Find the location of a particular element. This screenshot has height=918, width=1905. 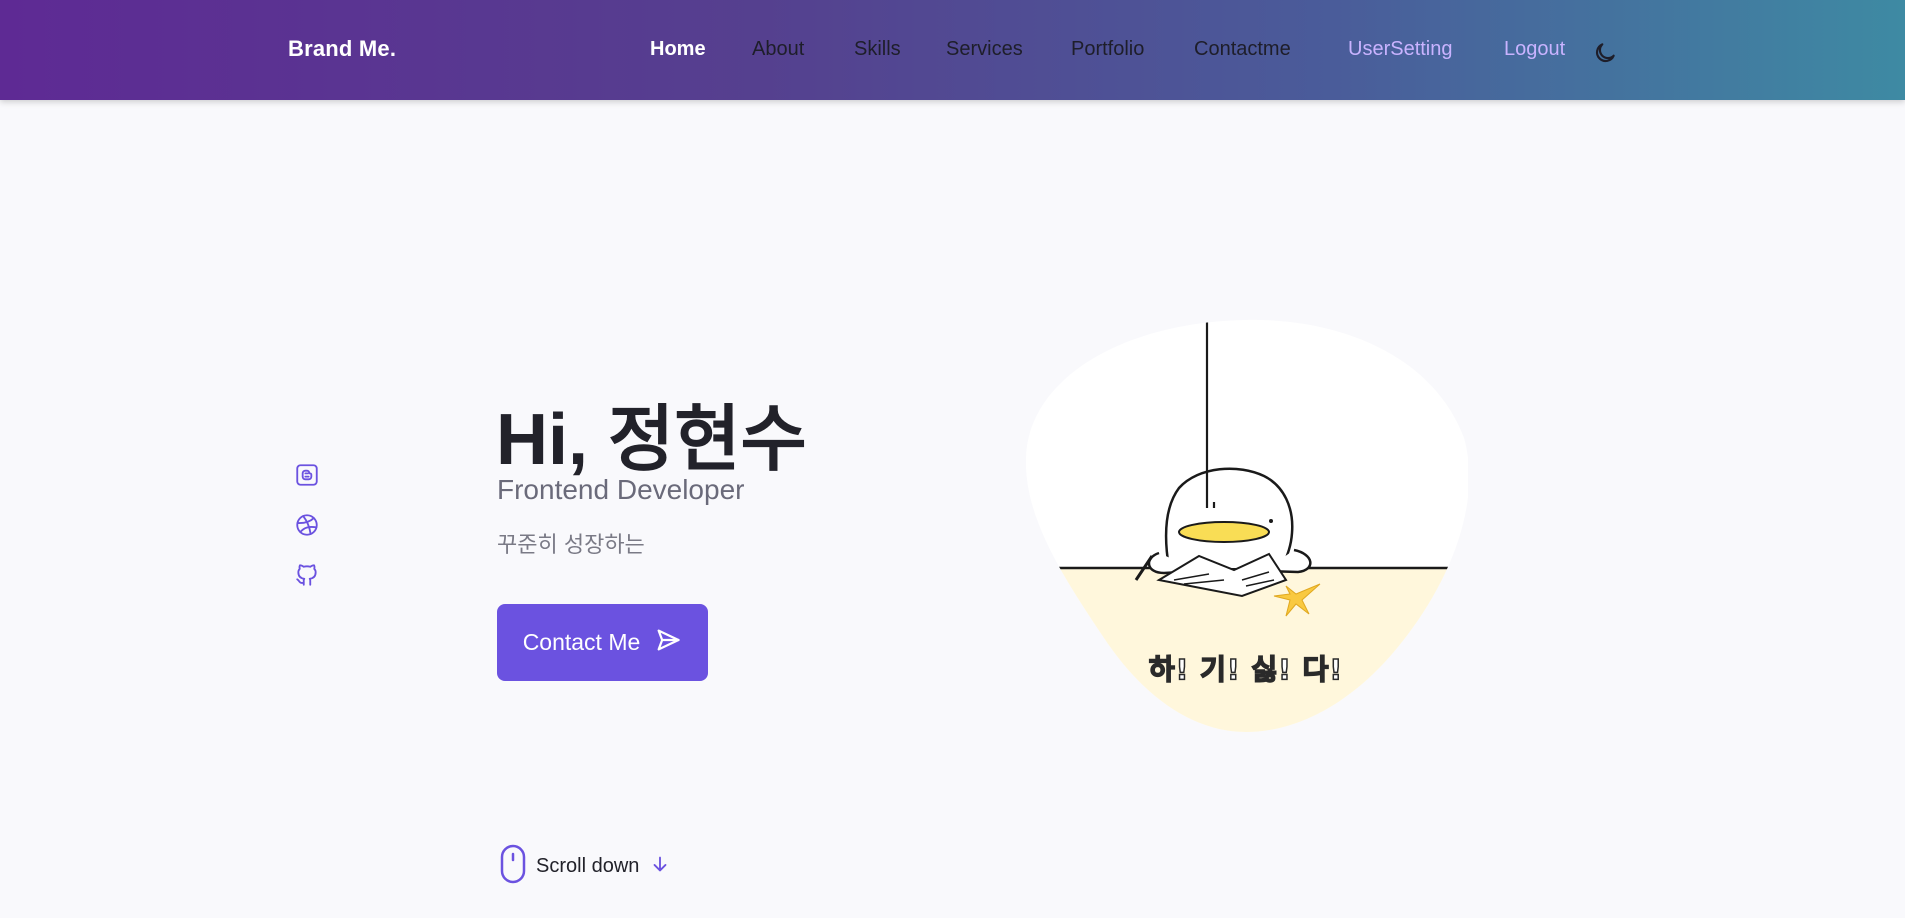

scroll-down-link: Scroll down is located at coordinates (585, 866).